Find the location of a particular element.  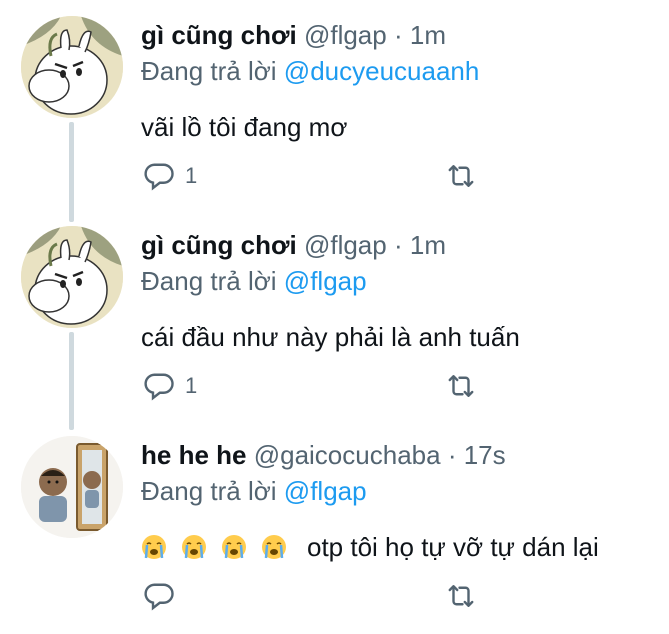

tweet-text-content: otp tôi họ tự vỡ tự dán lại is located at coordinates (453, 547).